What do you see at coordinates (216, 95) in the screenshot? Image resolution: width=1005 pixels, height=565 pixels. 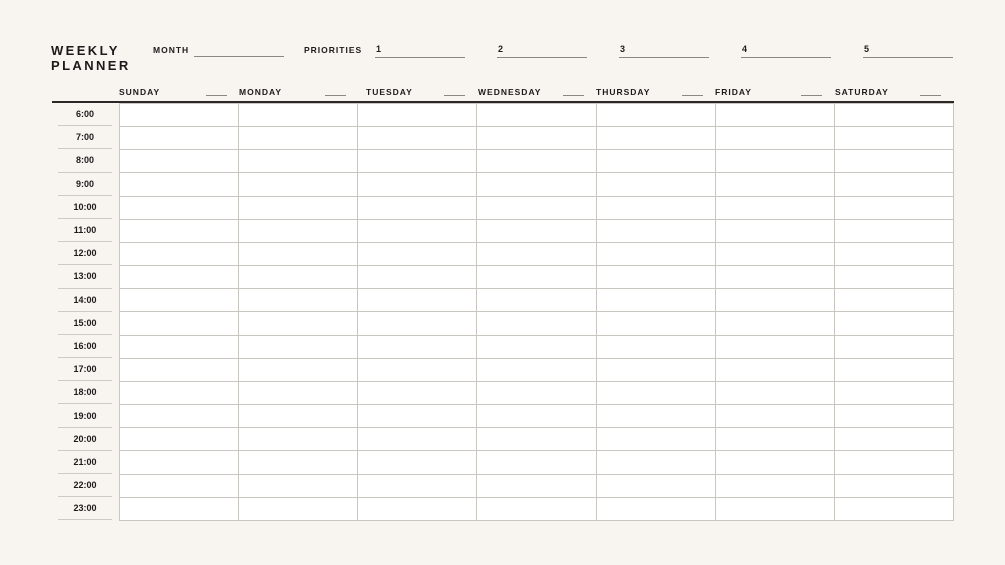 I see `date-field-sunday` at bounding box center [216, 95].